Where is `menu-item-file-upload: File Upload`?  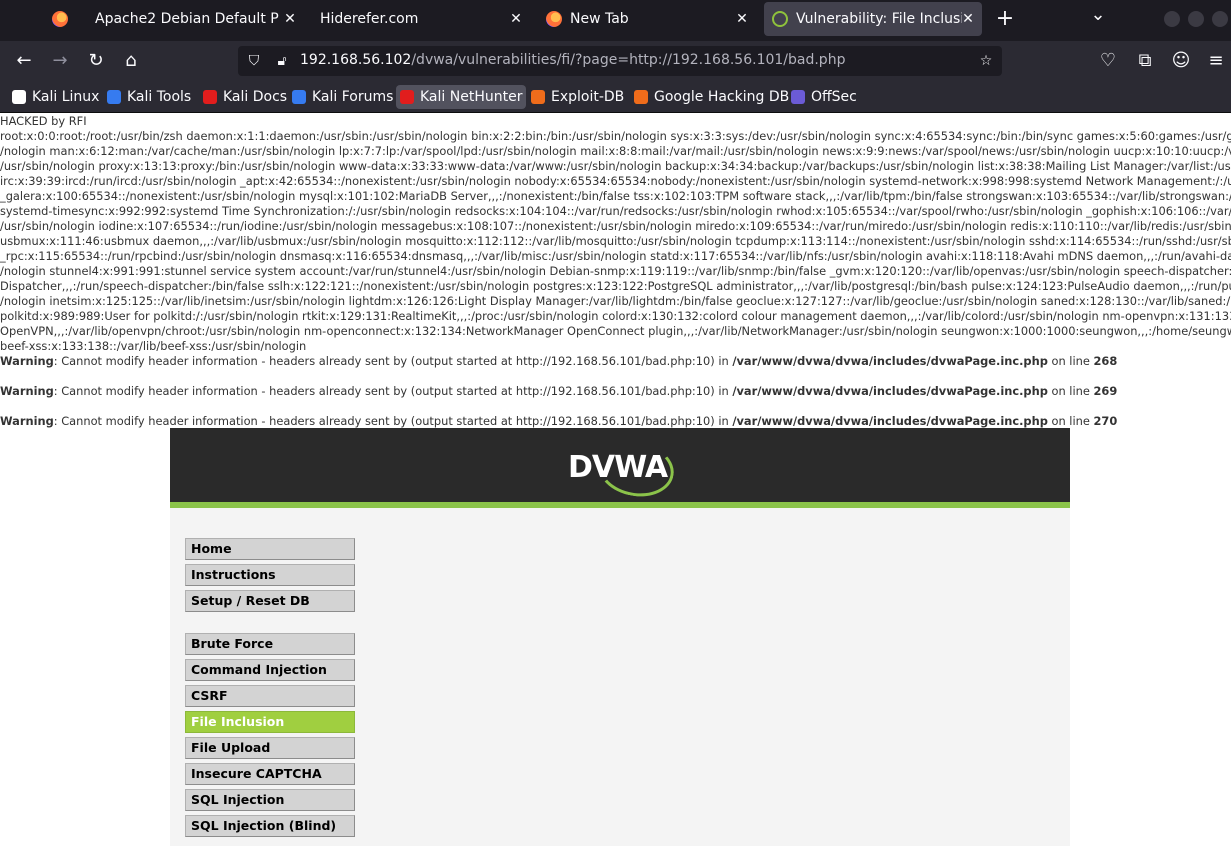
menu-item-file-upload: File Upload is located at coordinates (270, 748).